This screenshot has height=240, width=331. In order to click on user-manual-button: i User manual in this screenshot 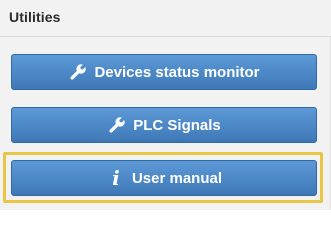, I will do `click(164, 178)`.